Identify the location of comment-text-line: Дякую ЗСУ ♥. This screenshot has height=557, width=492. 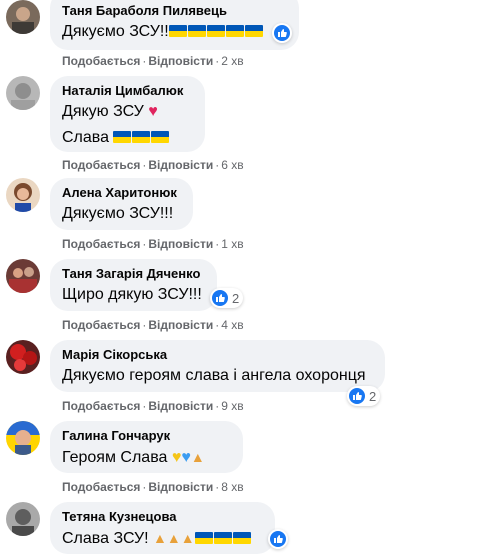
(127, 112).